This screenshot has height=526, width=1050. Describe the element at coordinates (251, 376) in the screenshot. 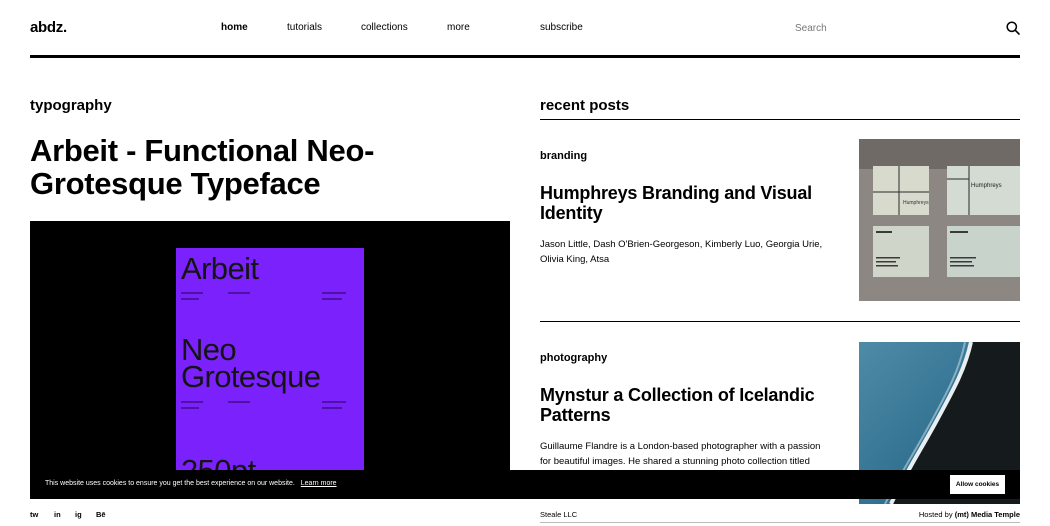

I see `poster-word-grotesque: Grotesque` at that location.